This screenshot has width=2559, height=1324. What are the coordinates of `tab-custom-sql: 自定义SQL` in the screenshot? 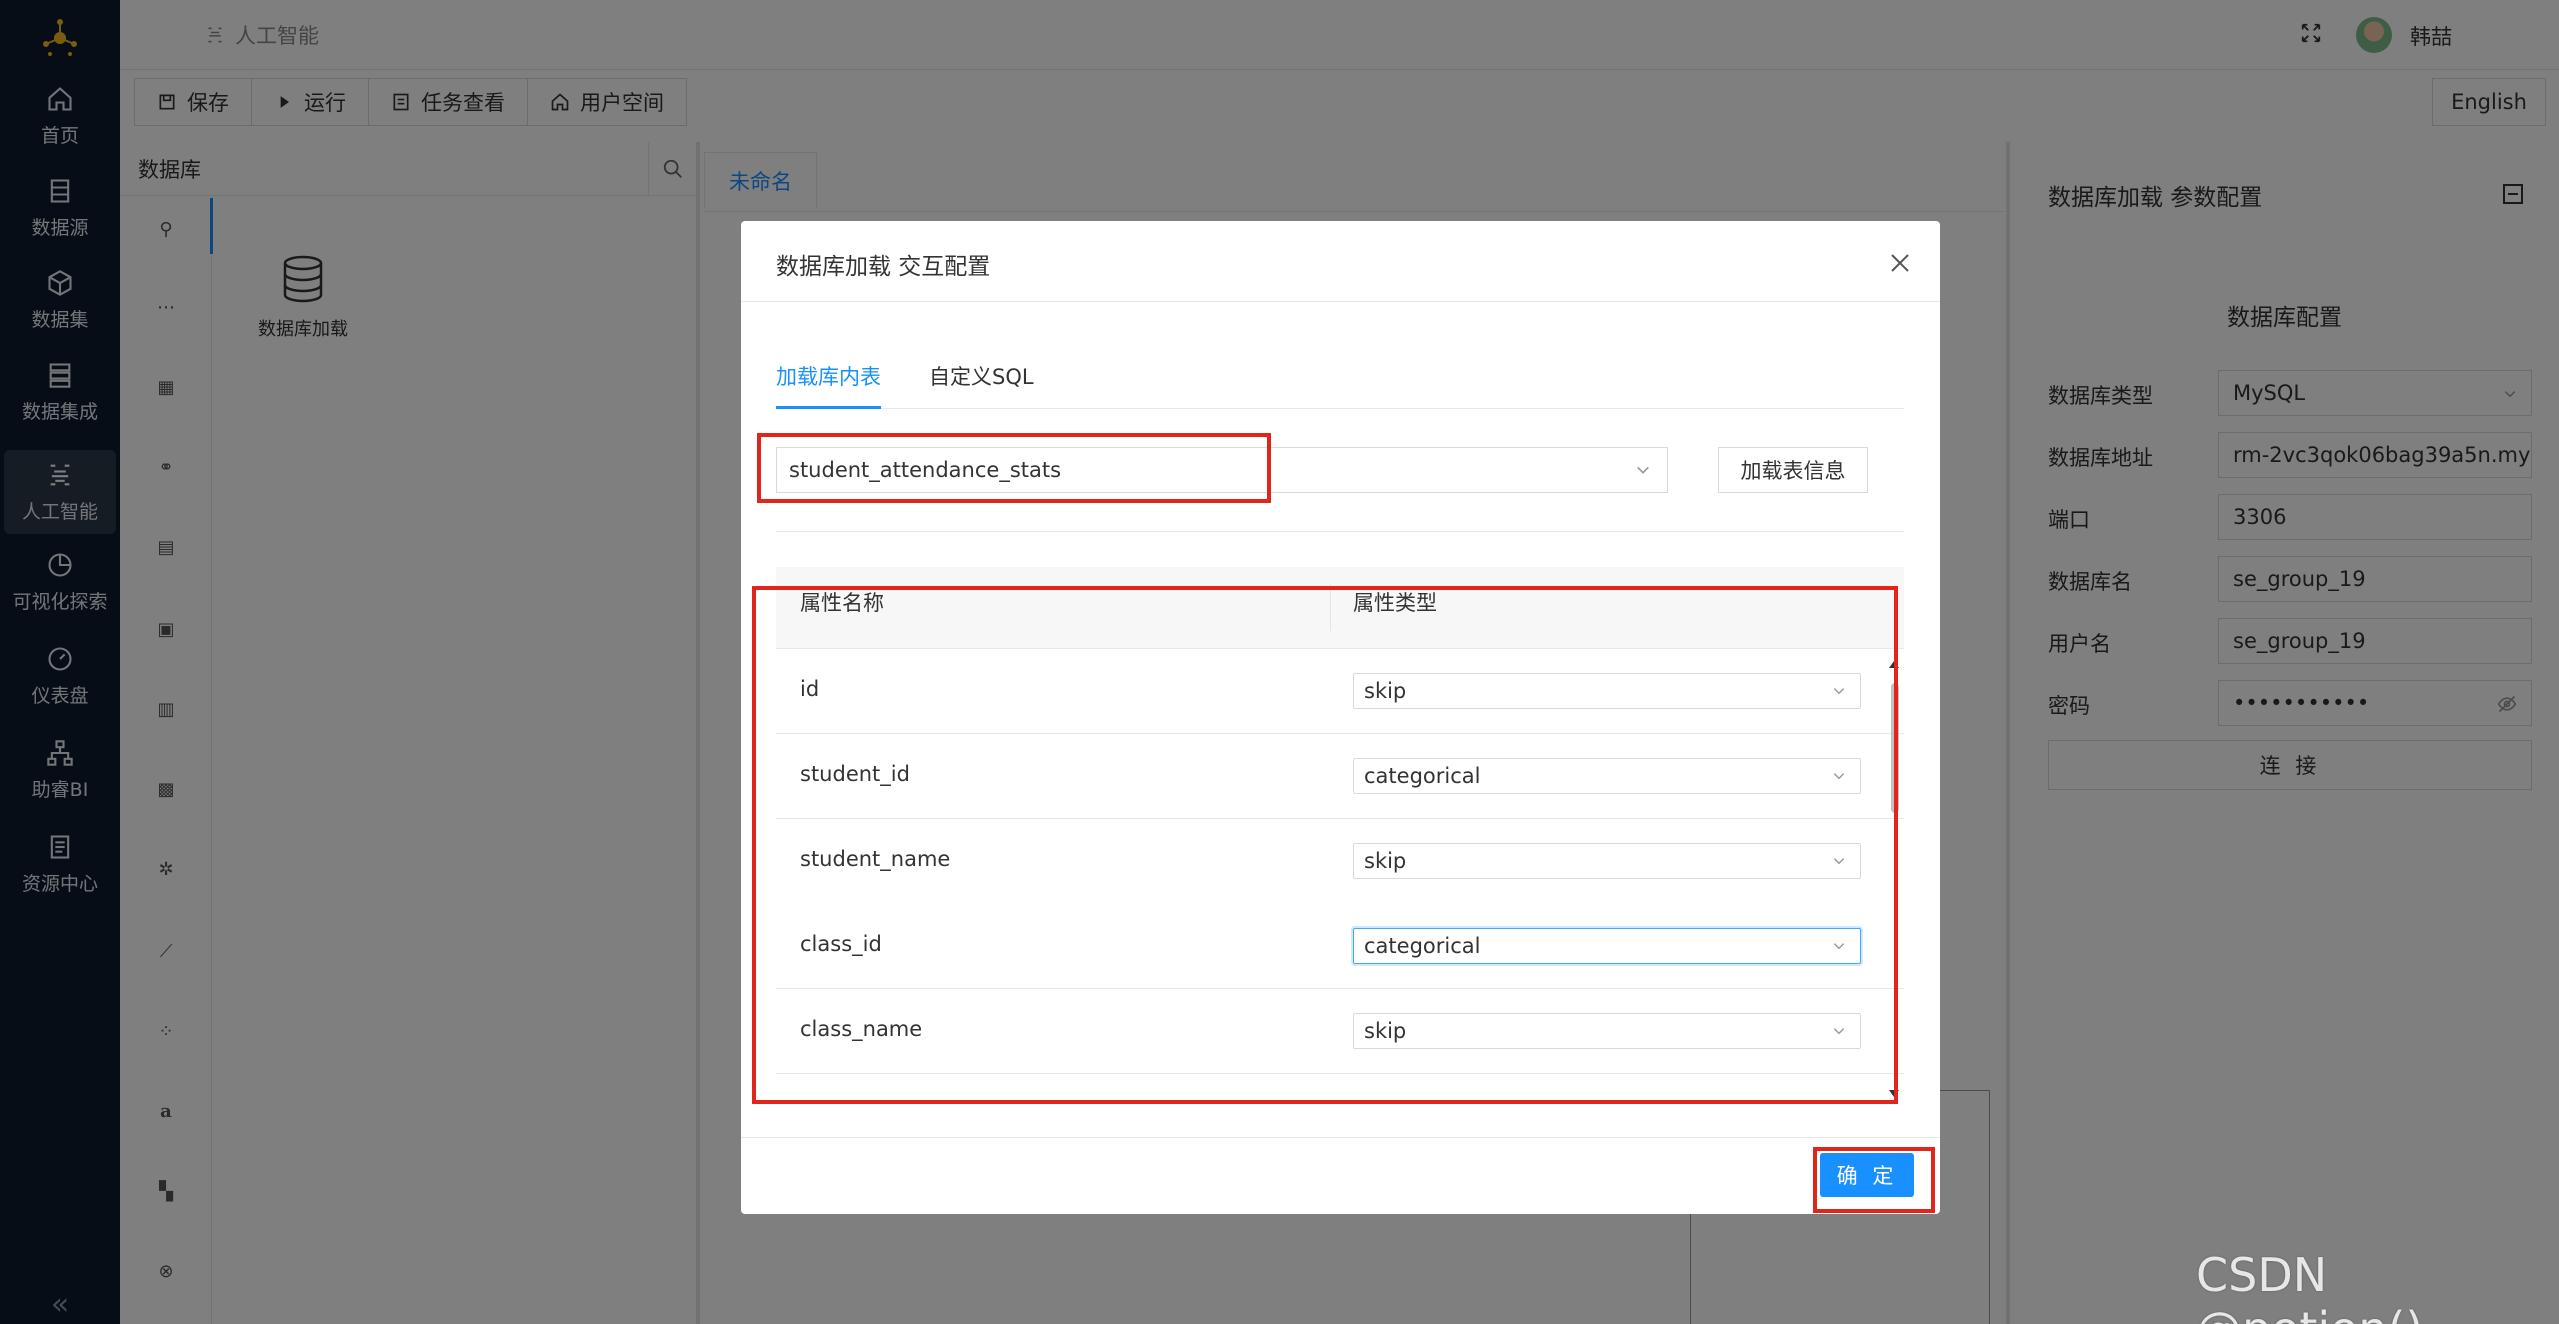 It's located at (981, 384).